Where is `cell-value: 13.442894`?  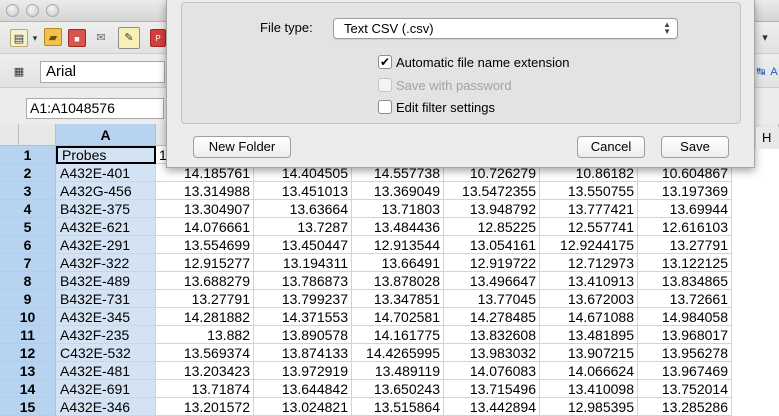 cell-value: 13.442894 is located at coordinates (492, 407).